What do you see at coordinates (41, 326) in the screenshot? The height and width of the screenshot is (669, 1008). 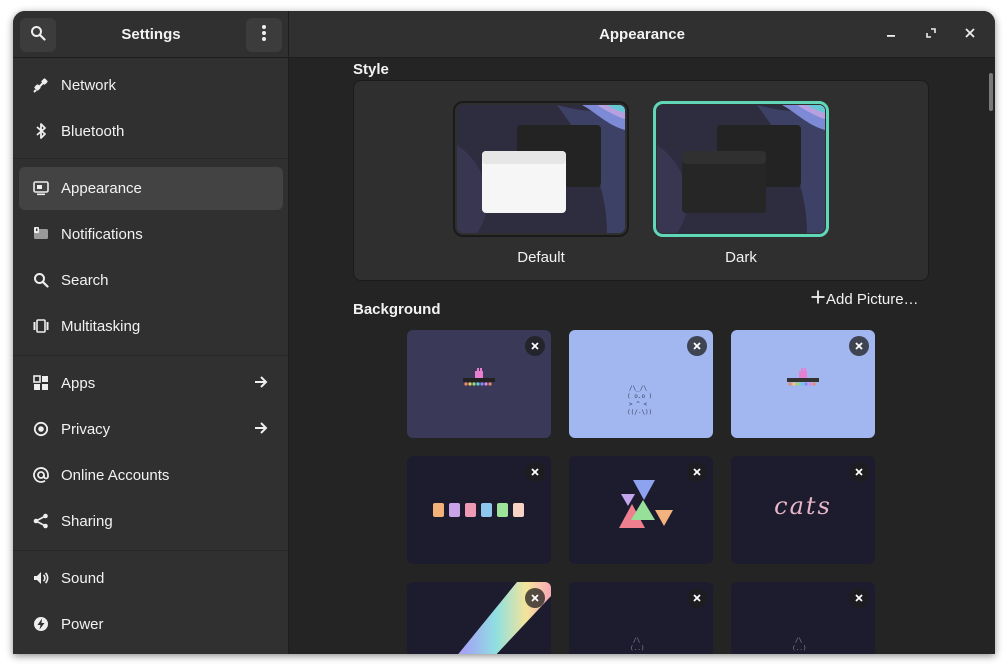 I see `multitasking-icon` at bounding box center [41, 326].